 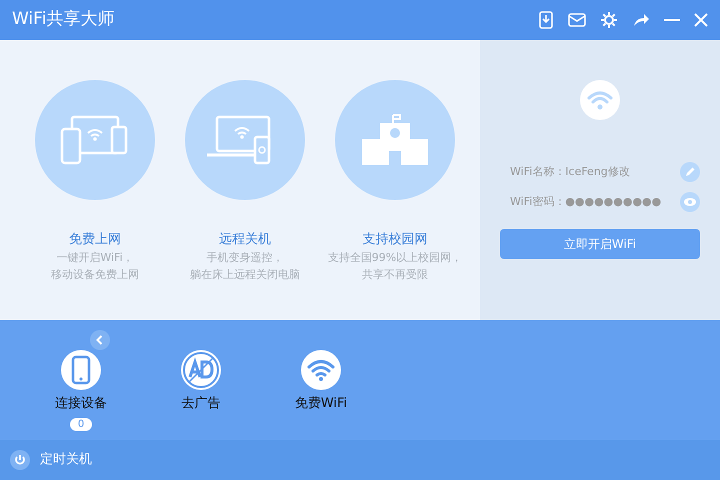 I want to click on tool-label: 去广告, so click(x=201, y=404).